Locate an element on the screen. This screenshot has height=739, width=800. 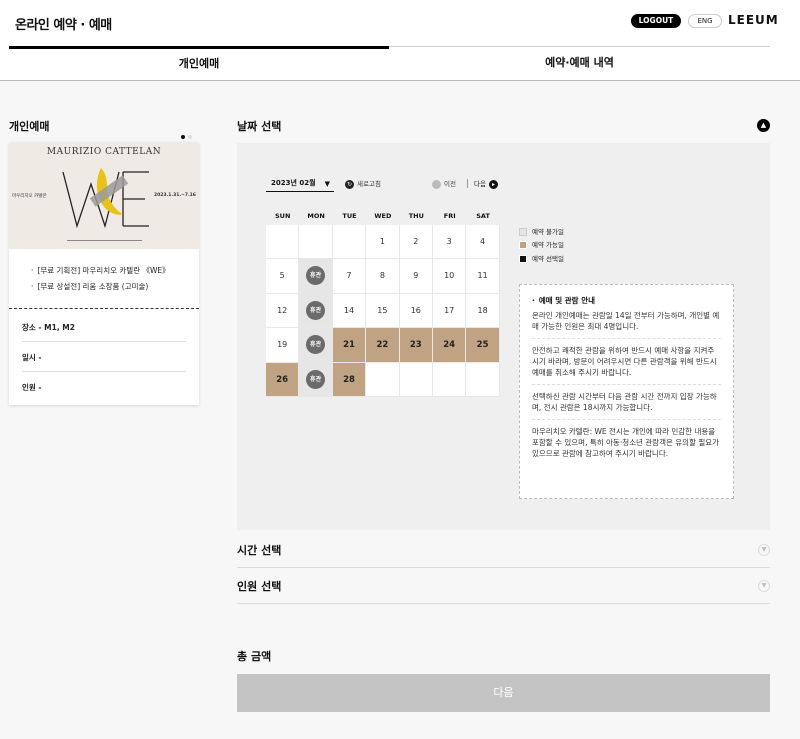
month-select: 2023년 02월 ▼ is located at coordinates (300, 184).